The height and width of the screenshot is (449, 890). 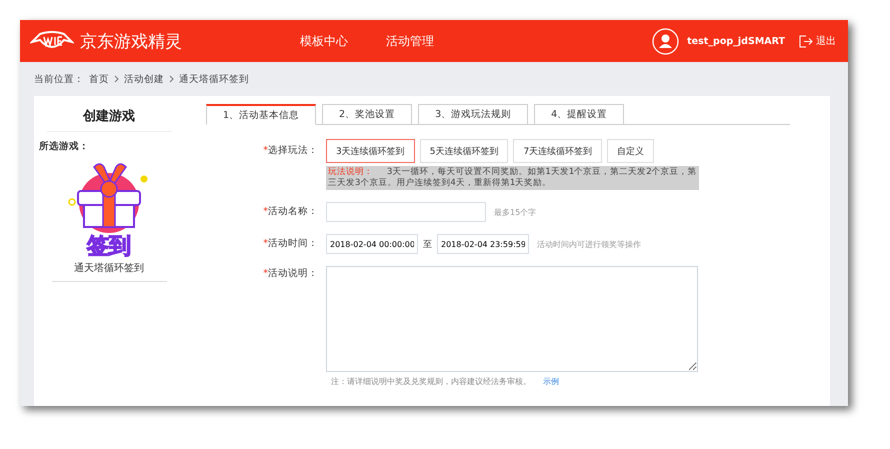 What do you see at coordinates (406, 212) in the screenshot?
I see `name-input` at bounding box center [406, 212].